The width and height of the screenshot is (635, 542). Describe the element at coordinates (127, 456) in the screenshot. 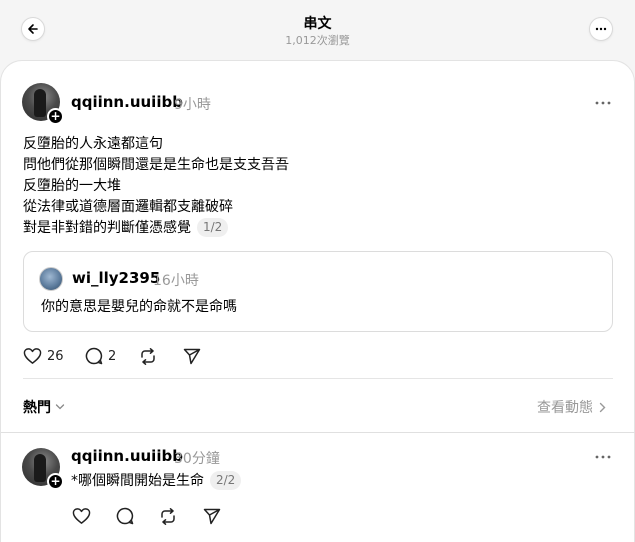

I see `reply-username: qqiinn.uuiibb` at that location.